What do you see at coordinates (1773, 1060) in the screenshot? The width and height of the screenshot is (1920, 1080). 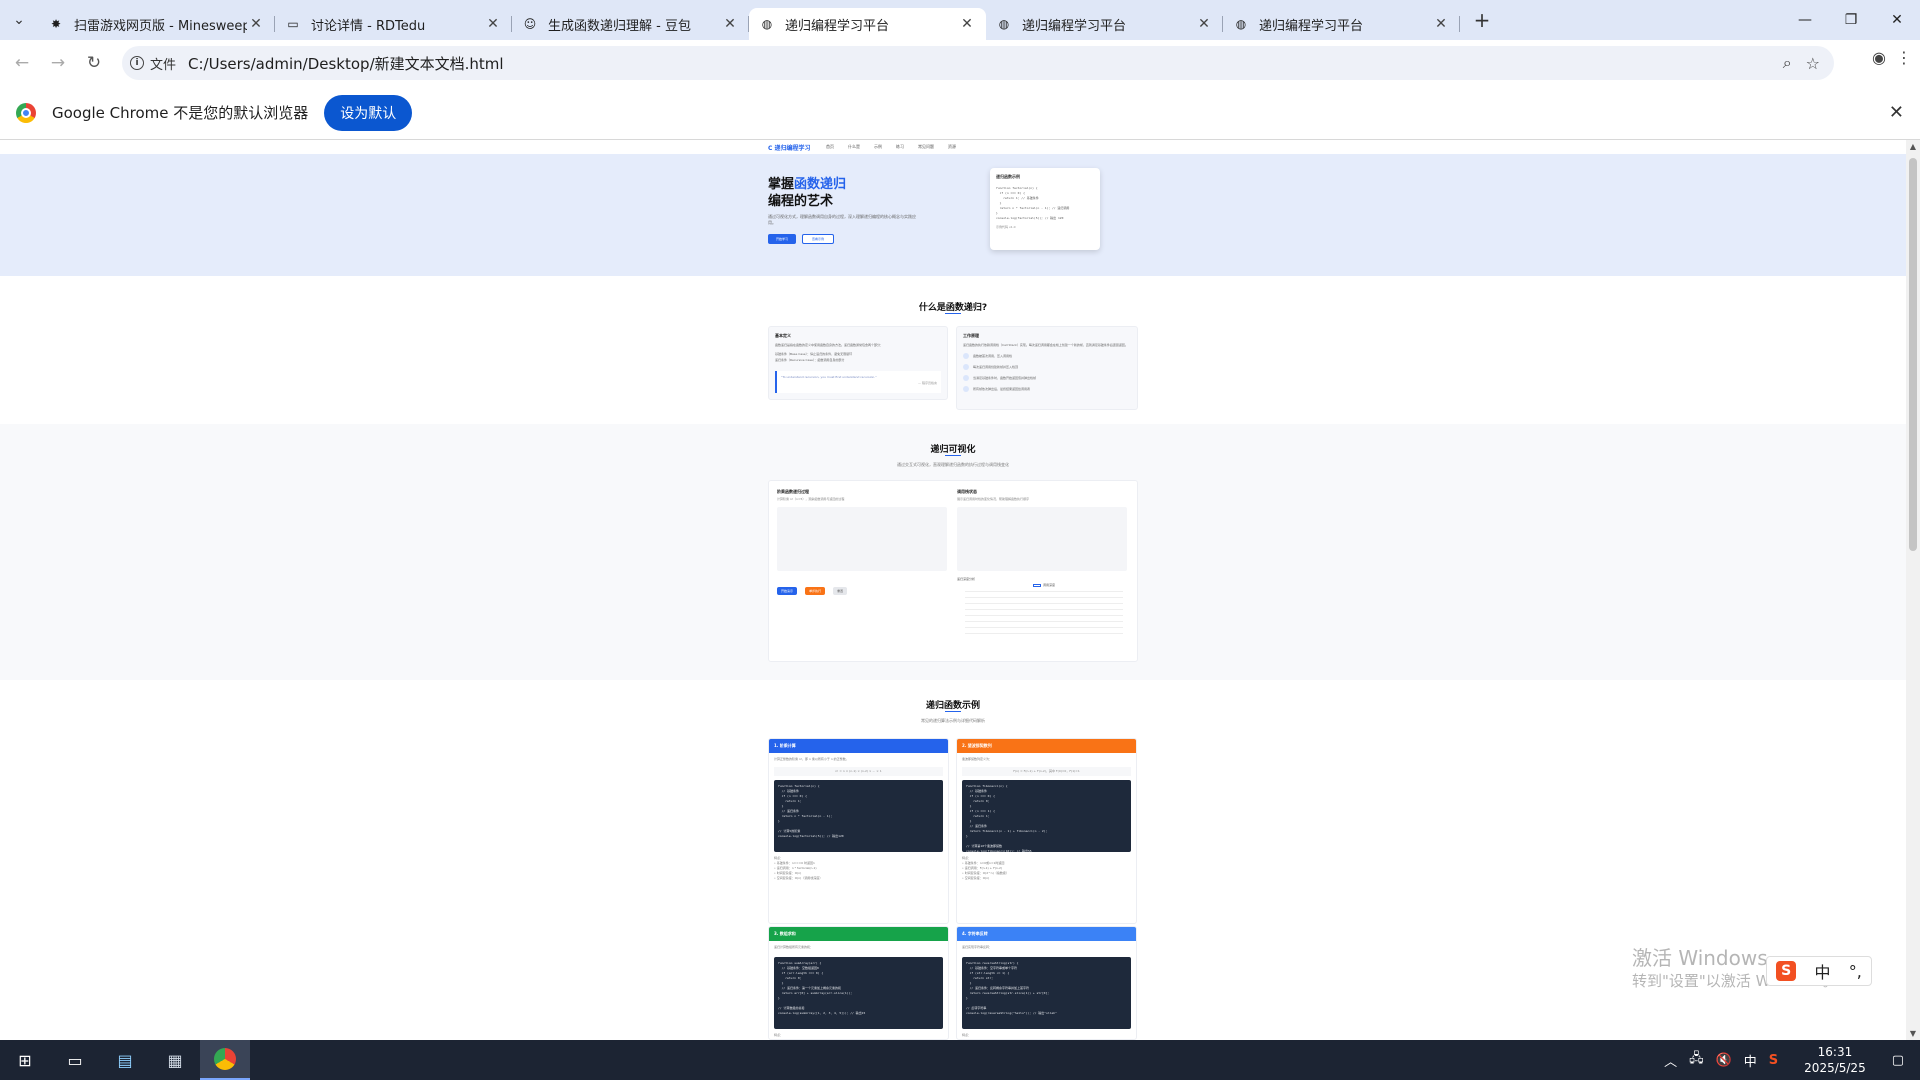 I see `sogou-tray-icon: S` at bounding box center [1773, 1060].